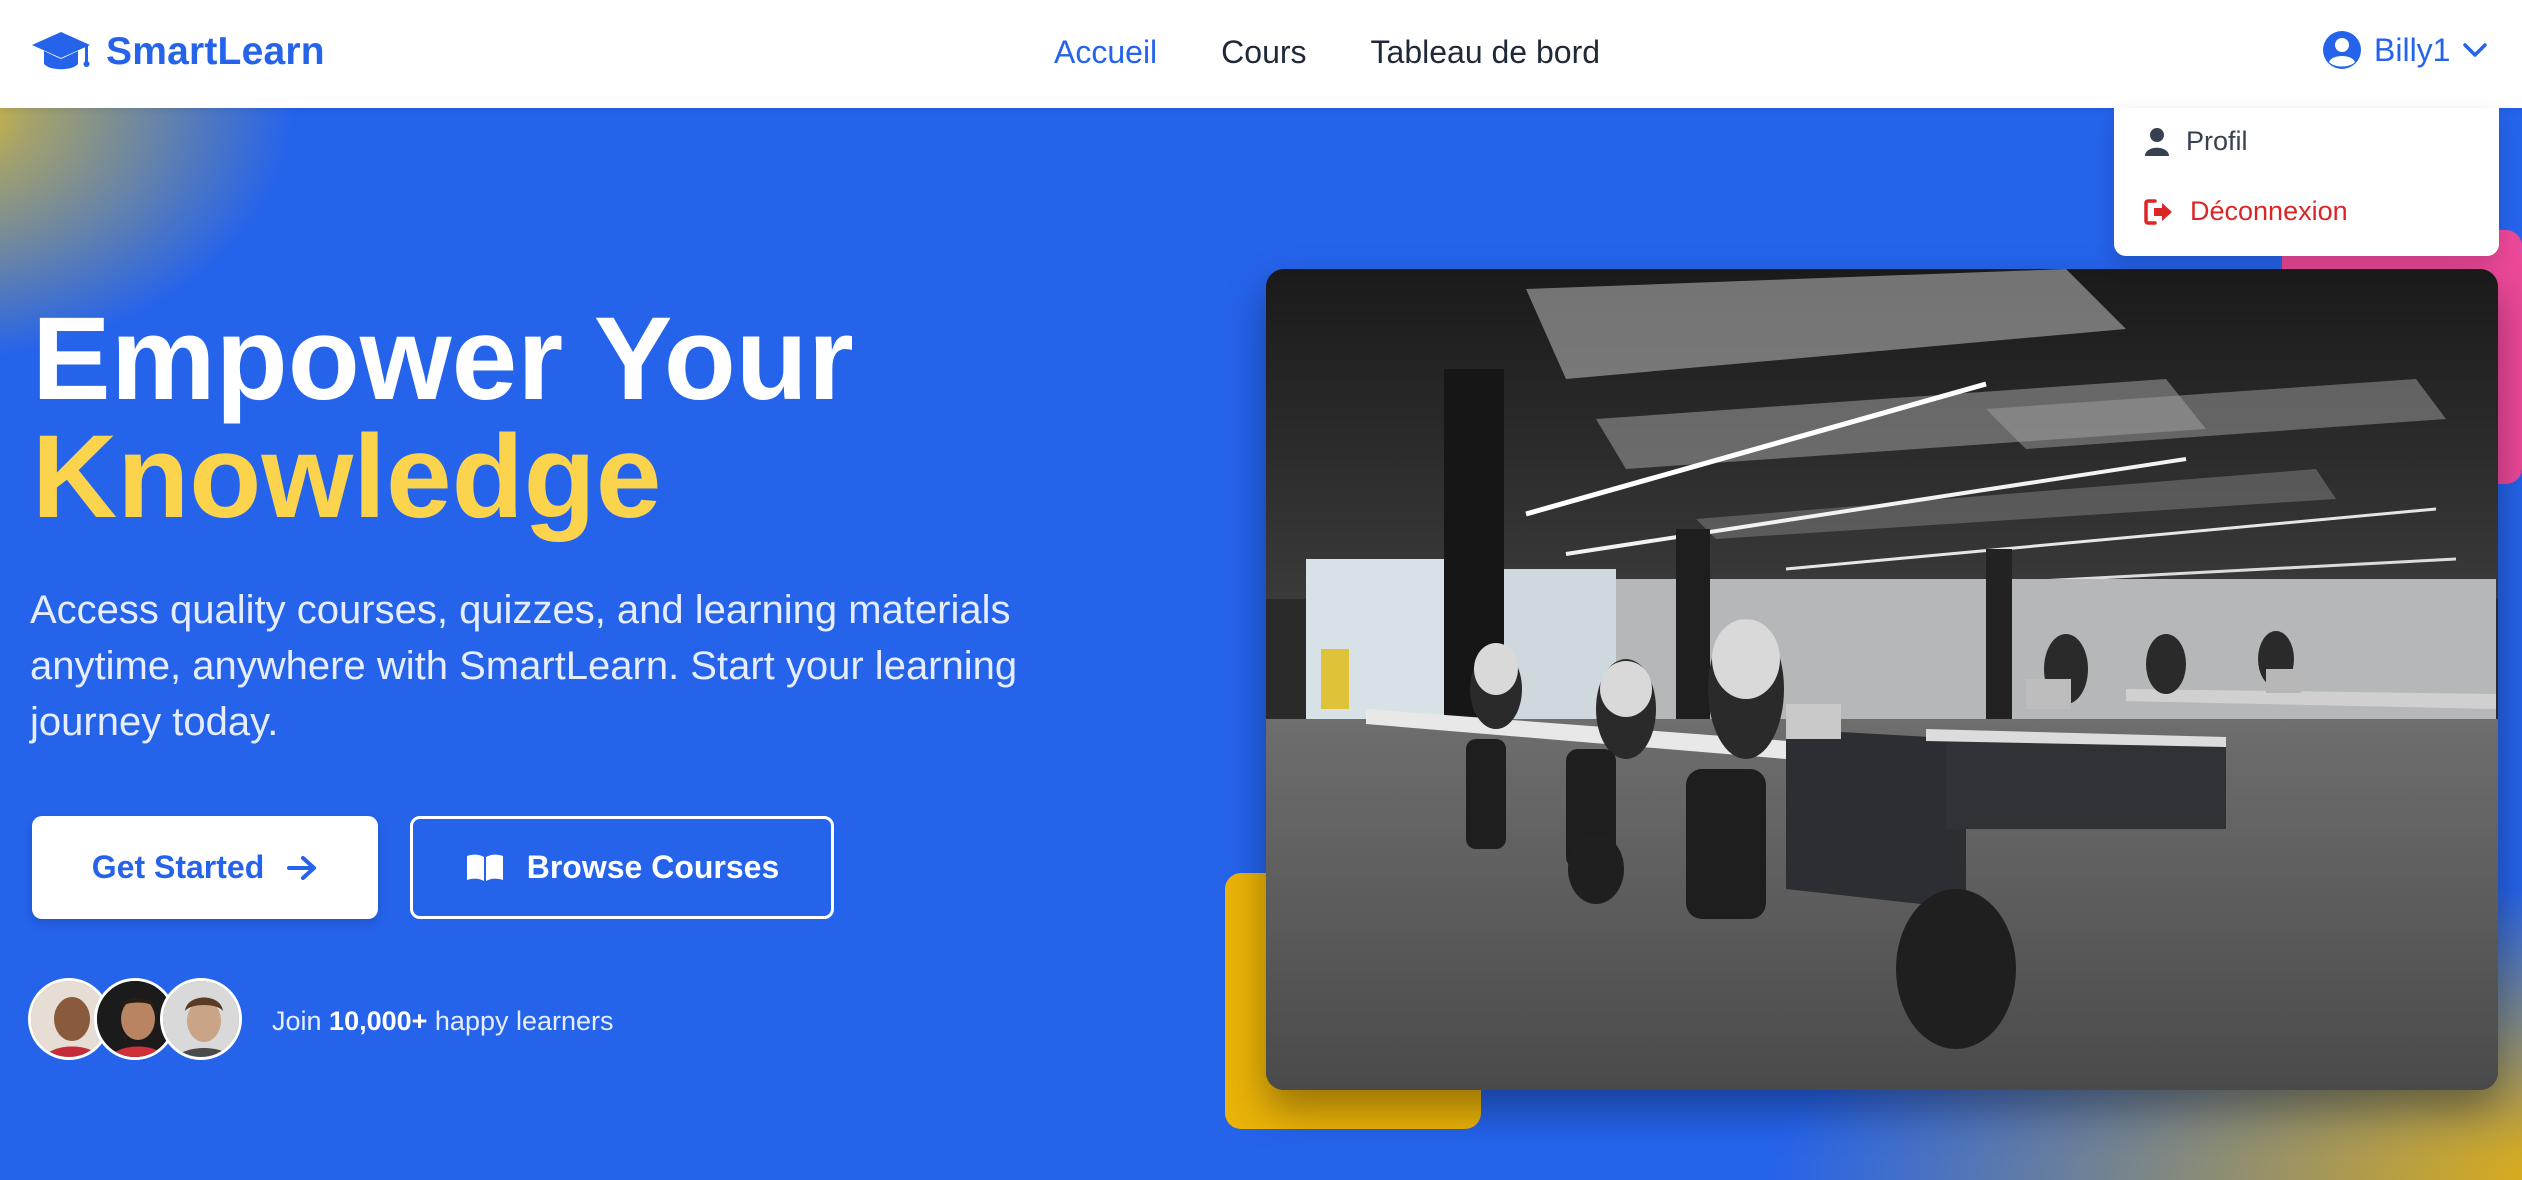 Image resolution: width=2522 pixels, height=1180 pixels. Describe the element at coordinates (653, 867) in the screenshot. I see `browse-courses-label: Browse Courses` at that location.